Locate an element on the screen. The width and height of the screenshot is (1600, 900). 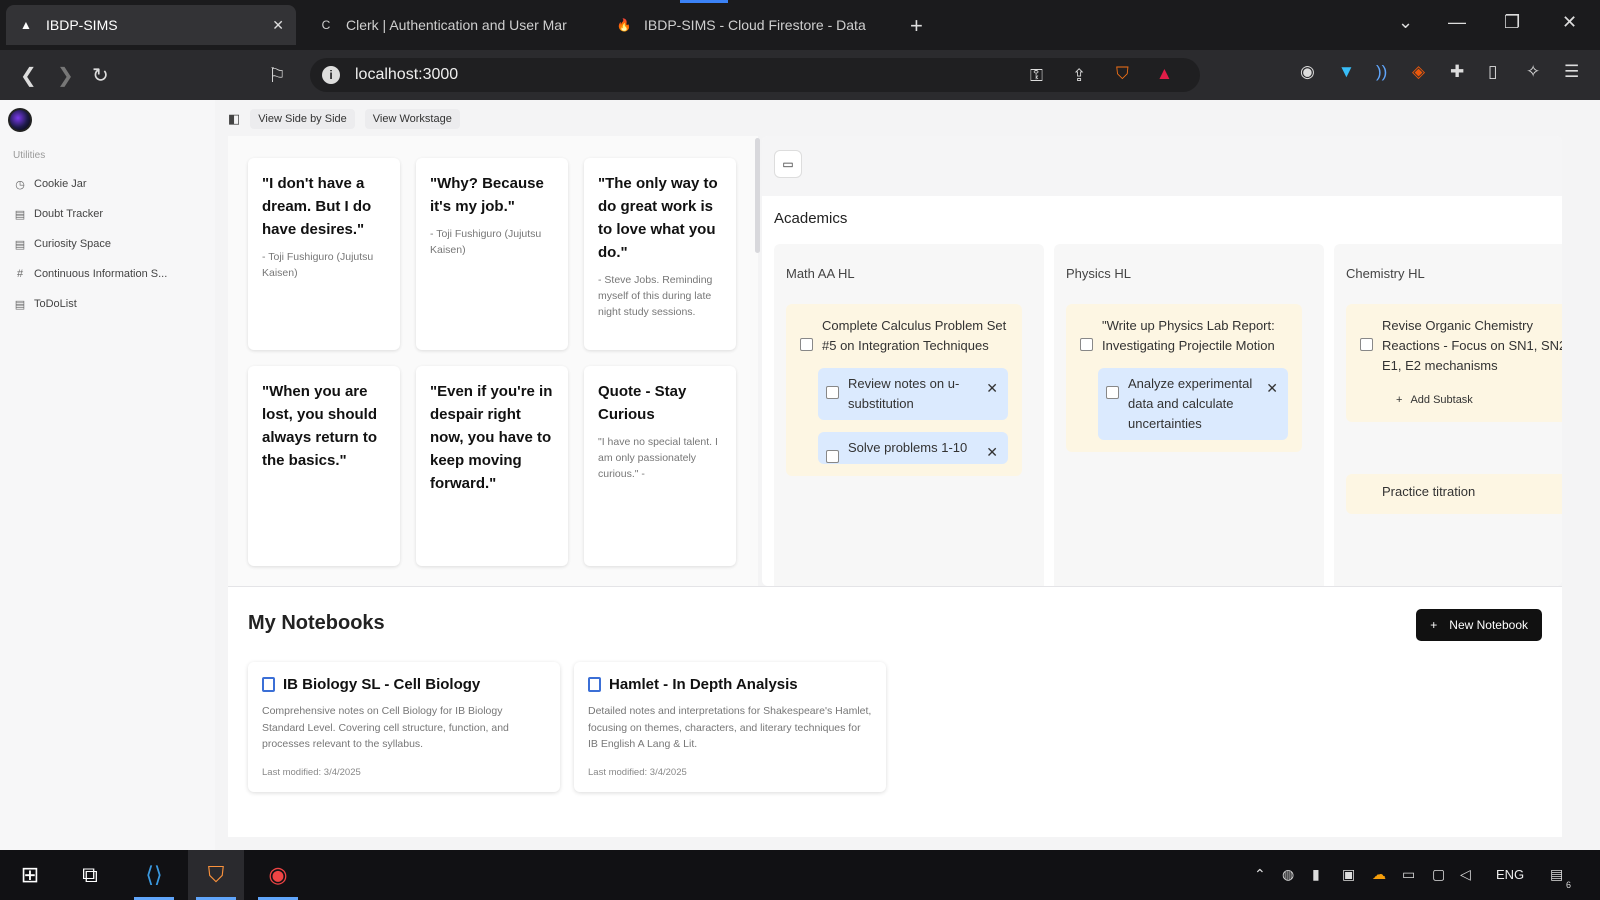
cloud-icon: ☁ is located at coordinates (1379, 874).